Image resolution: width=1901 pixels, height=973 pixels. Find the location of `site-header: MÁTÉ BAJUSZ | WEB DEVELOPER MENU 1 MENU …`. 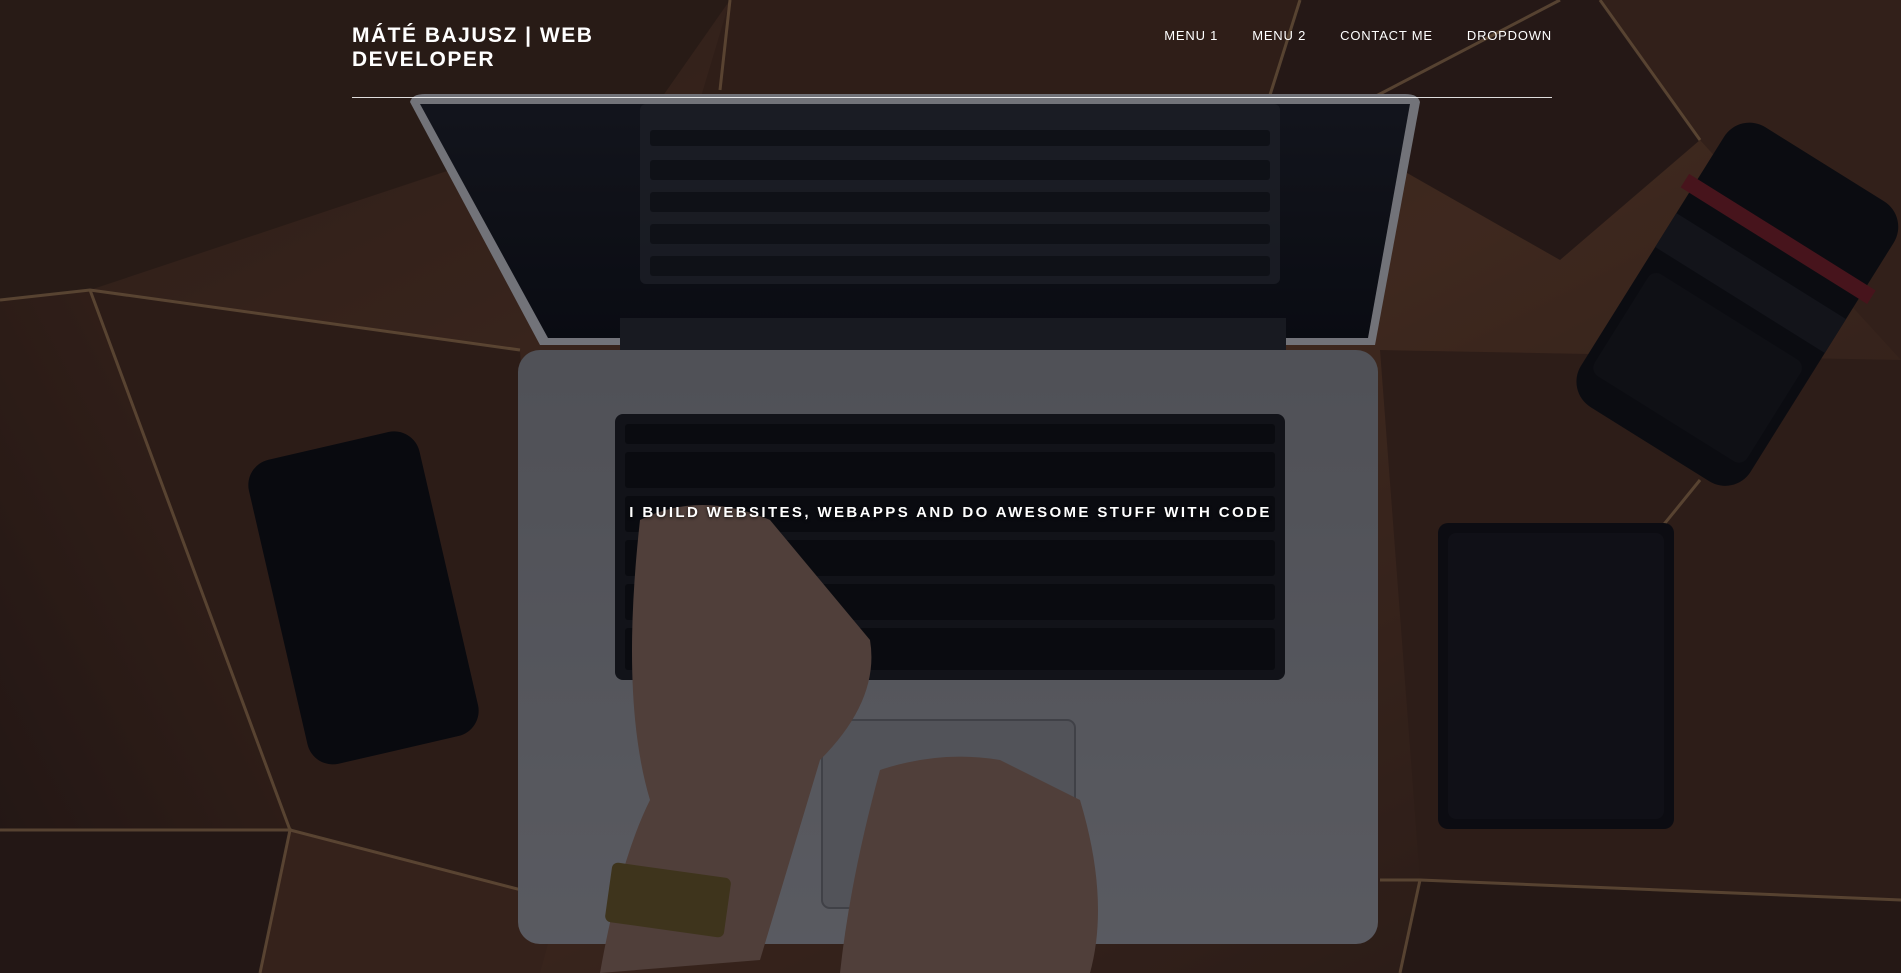

site-header: MÁTÉ BAJUSZ | WEB DEVELOPER MENU 1 MENU … is located at coordinates (952, 49).